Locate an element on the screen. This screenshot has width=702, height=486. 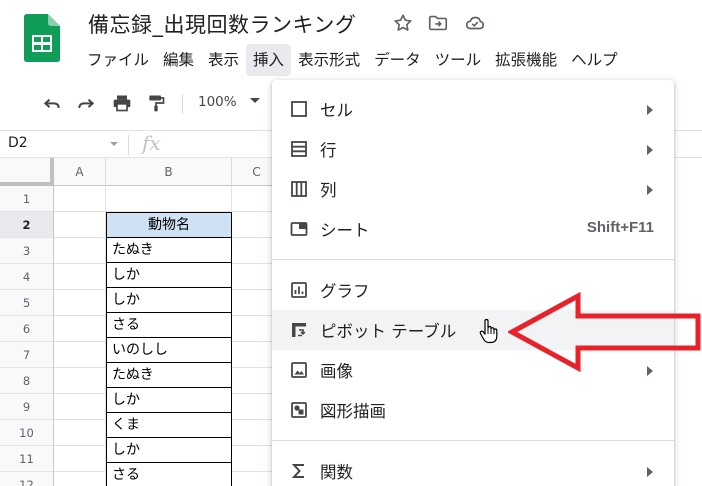
sheet-icon is located at coordinates (299, 229).